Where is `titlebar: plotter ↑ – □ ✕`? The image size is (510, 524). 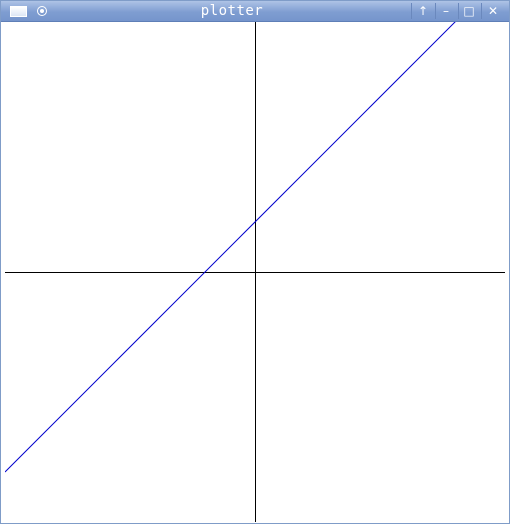 titlebar: plotter ↑ – □ ✕ is located at coordinates (255, 11).